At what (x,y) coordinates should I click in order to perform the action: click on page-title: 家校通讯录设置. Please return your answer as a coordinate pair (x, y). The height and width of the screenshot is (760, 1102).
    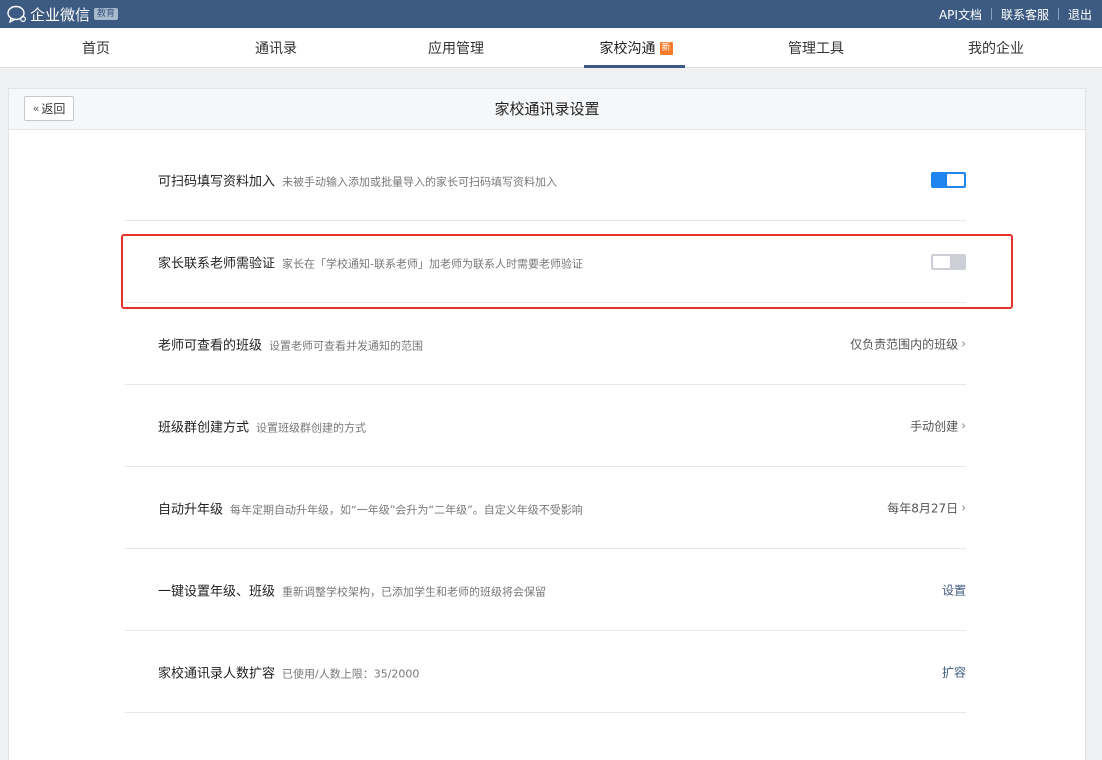
    Looking at the image, I should click on (547, 109).